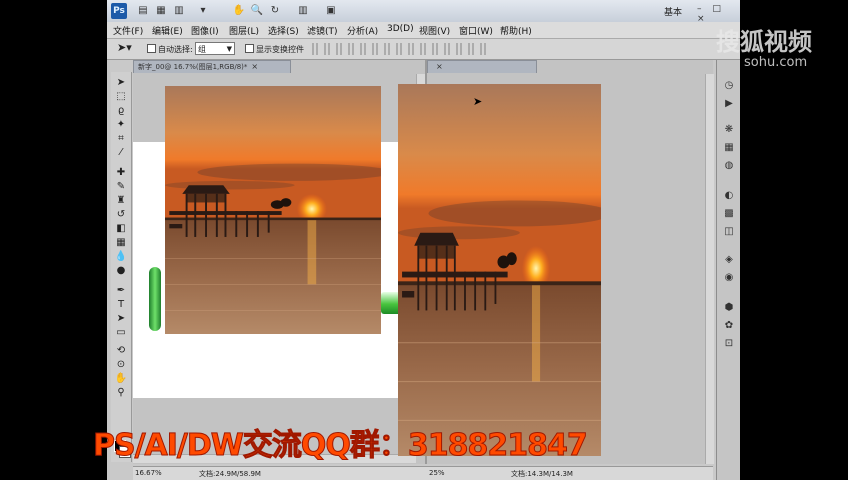 The width and height of the screenshot is (848, 480). I want to click on guides-icon: ▥, so click(179, 11).